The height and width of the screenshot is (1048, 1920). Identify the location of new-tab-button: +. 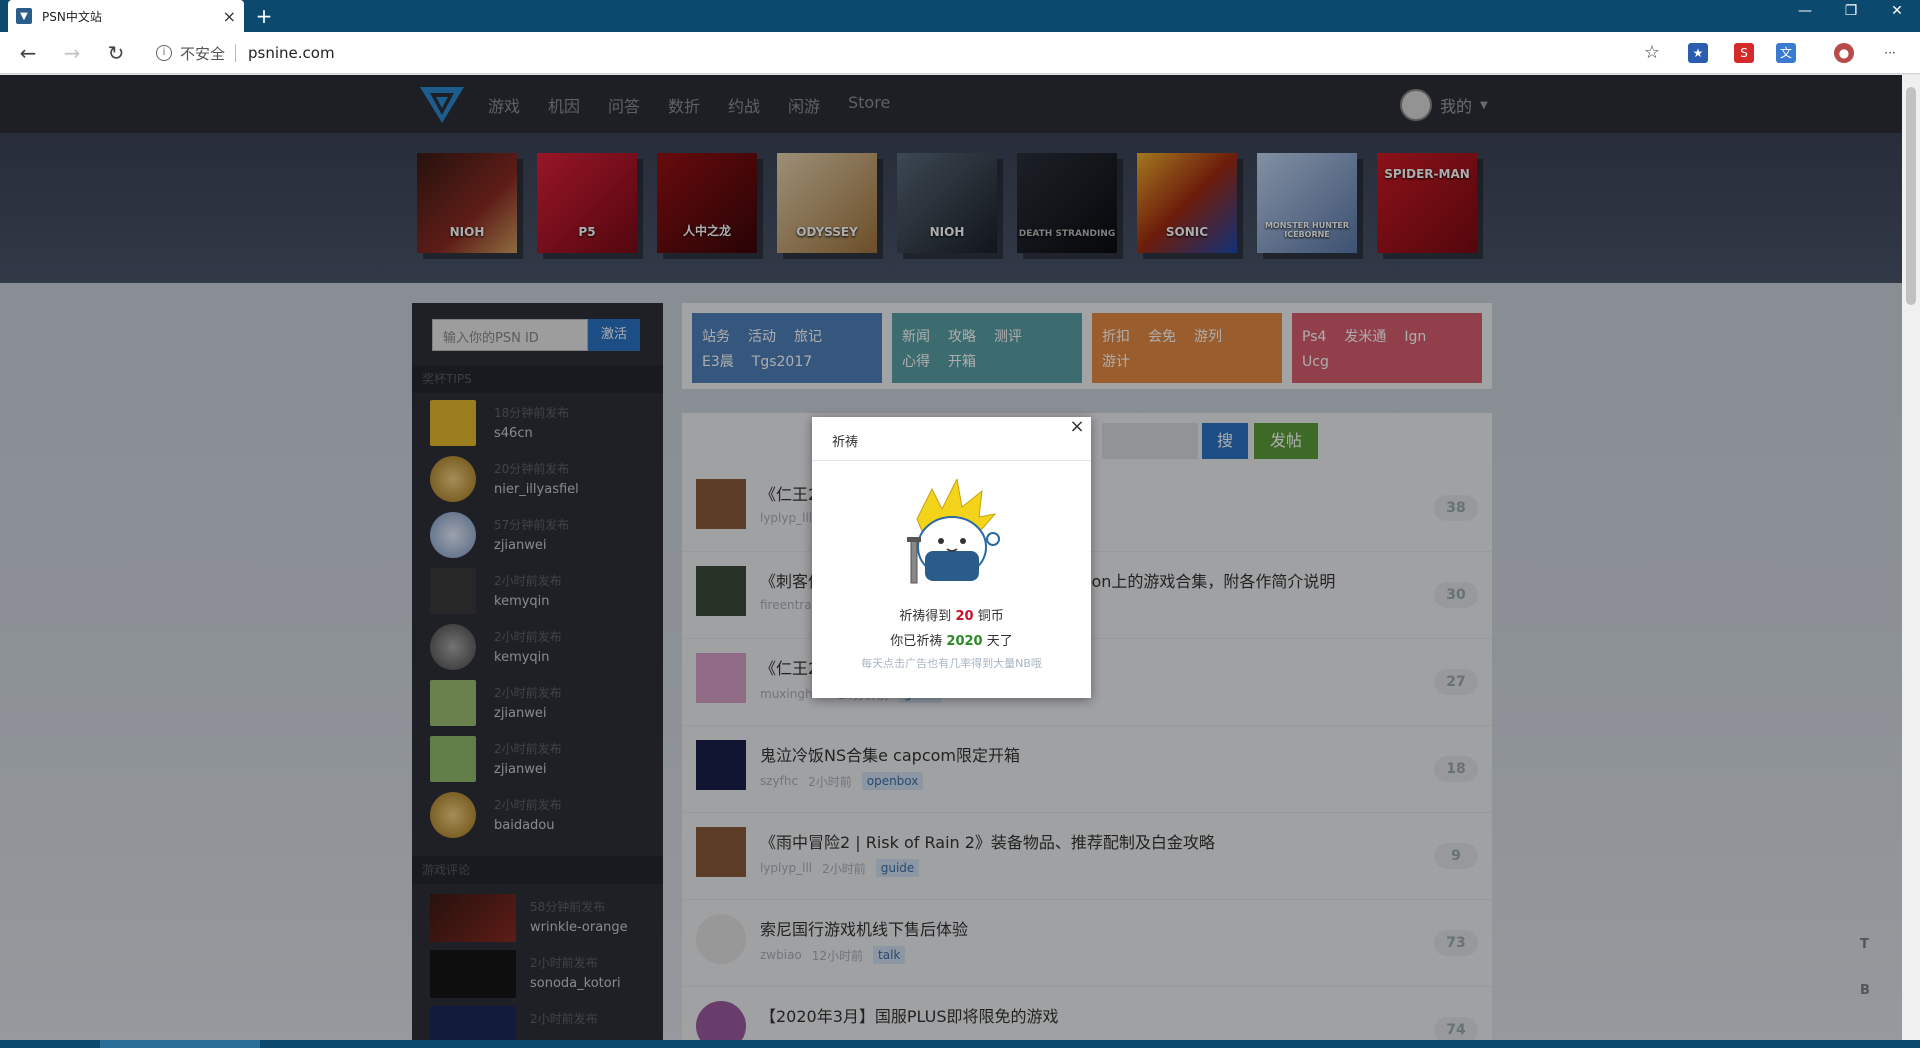
(264, 16).